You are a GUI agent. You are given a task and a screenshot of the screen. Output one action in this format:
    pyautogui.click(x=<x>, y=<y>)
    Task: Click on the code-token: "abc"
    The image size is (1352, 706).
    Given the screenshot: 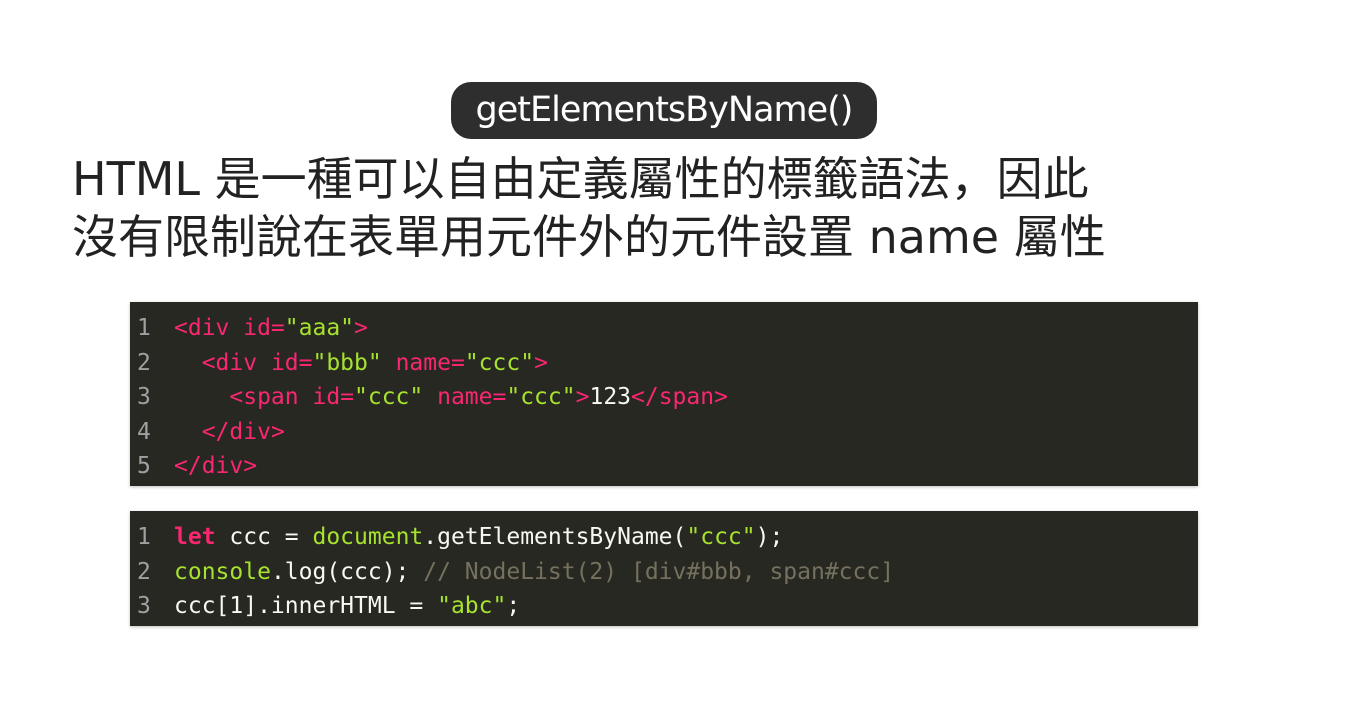 What is the action you would take?
    pyautogui.click(x=472, y=606)
    